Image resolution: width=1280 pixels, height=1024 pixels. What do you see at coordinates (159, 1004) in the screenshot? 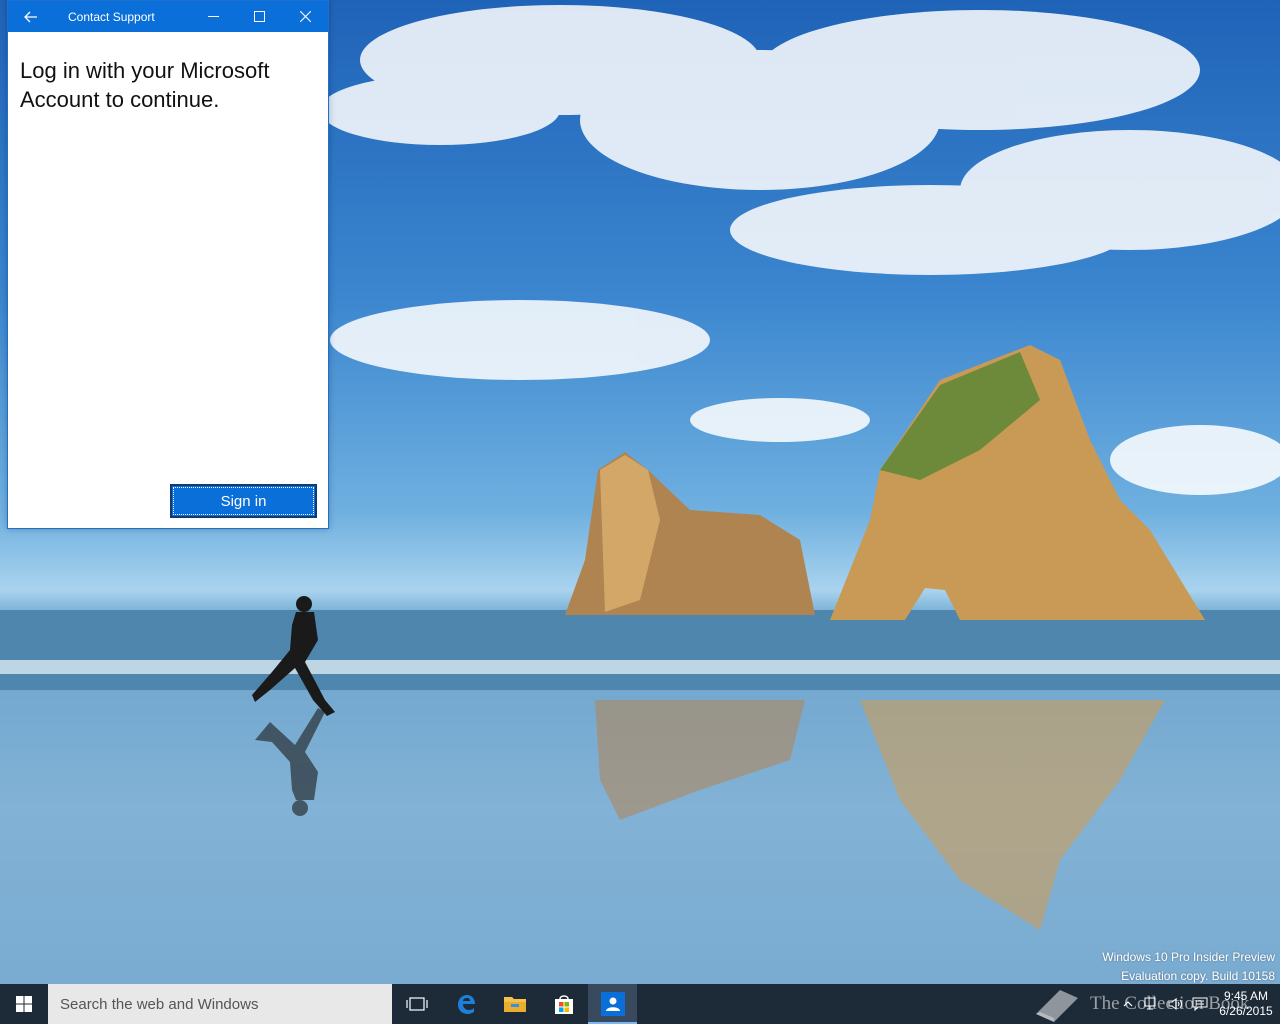
I see `search-placeholder: Search the web and Windows` at bounding box center [159, 1004].